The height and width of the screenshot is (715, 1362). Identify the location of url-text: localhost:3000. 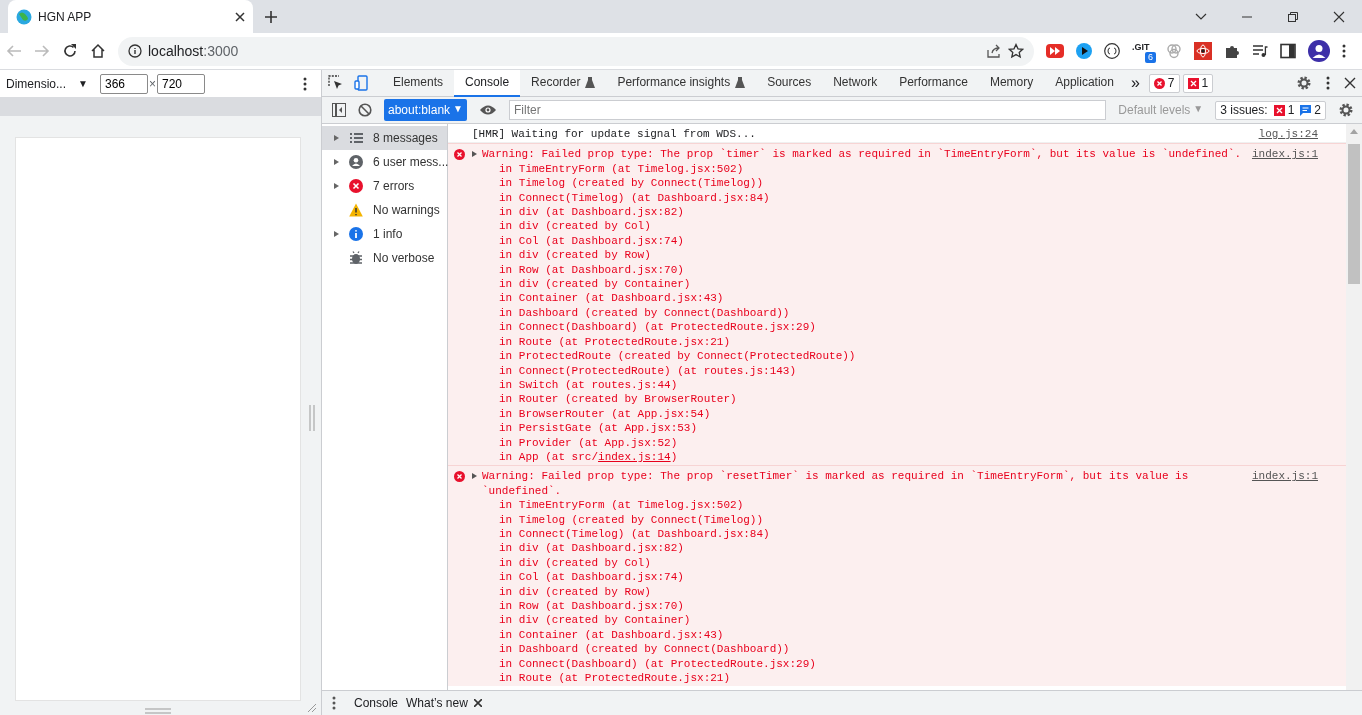
(193, 51).